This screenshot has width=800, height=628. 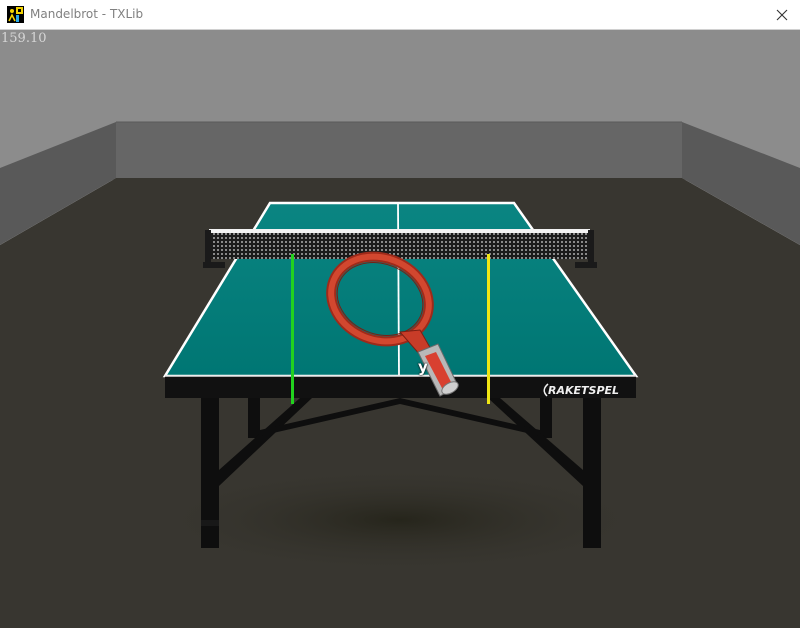 What do you see at coordinates (400, 15) in the screenshot?
I see `title-bar: Mandelbrot - TXLib` at bounding box center [400, 15].